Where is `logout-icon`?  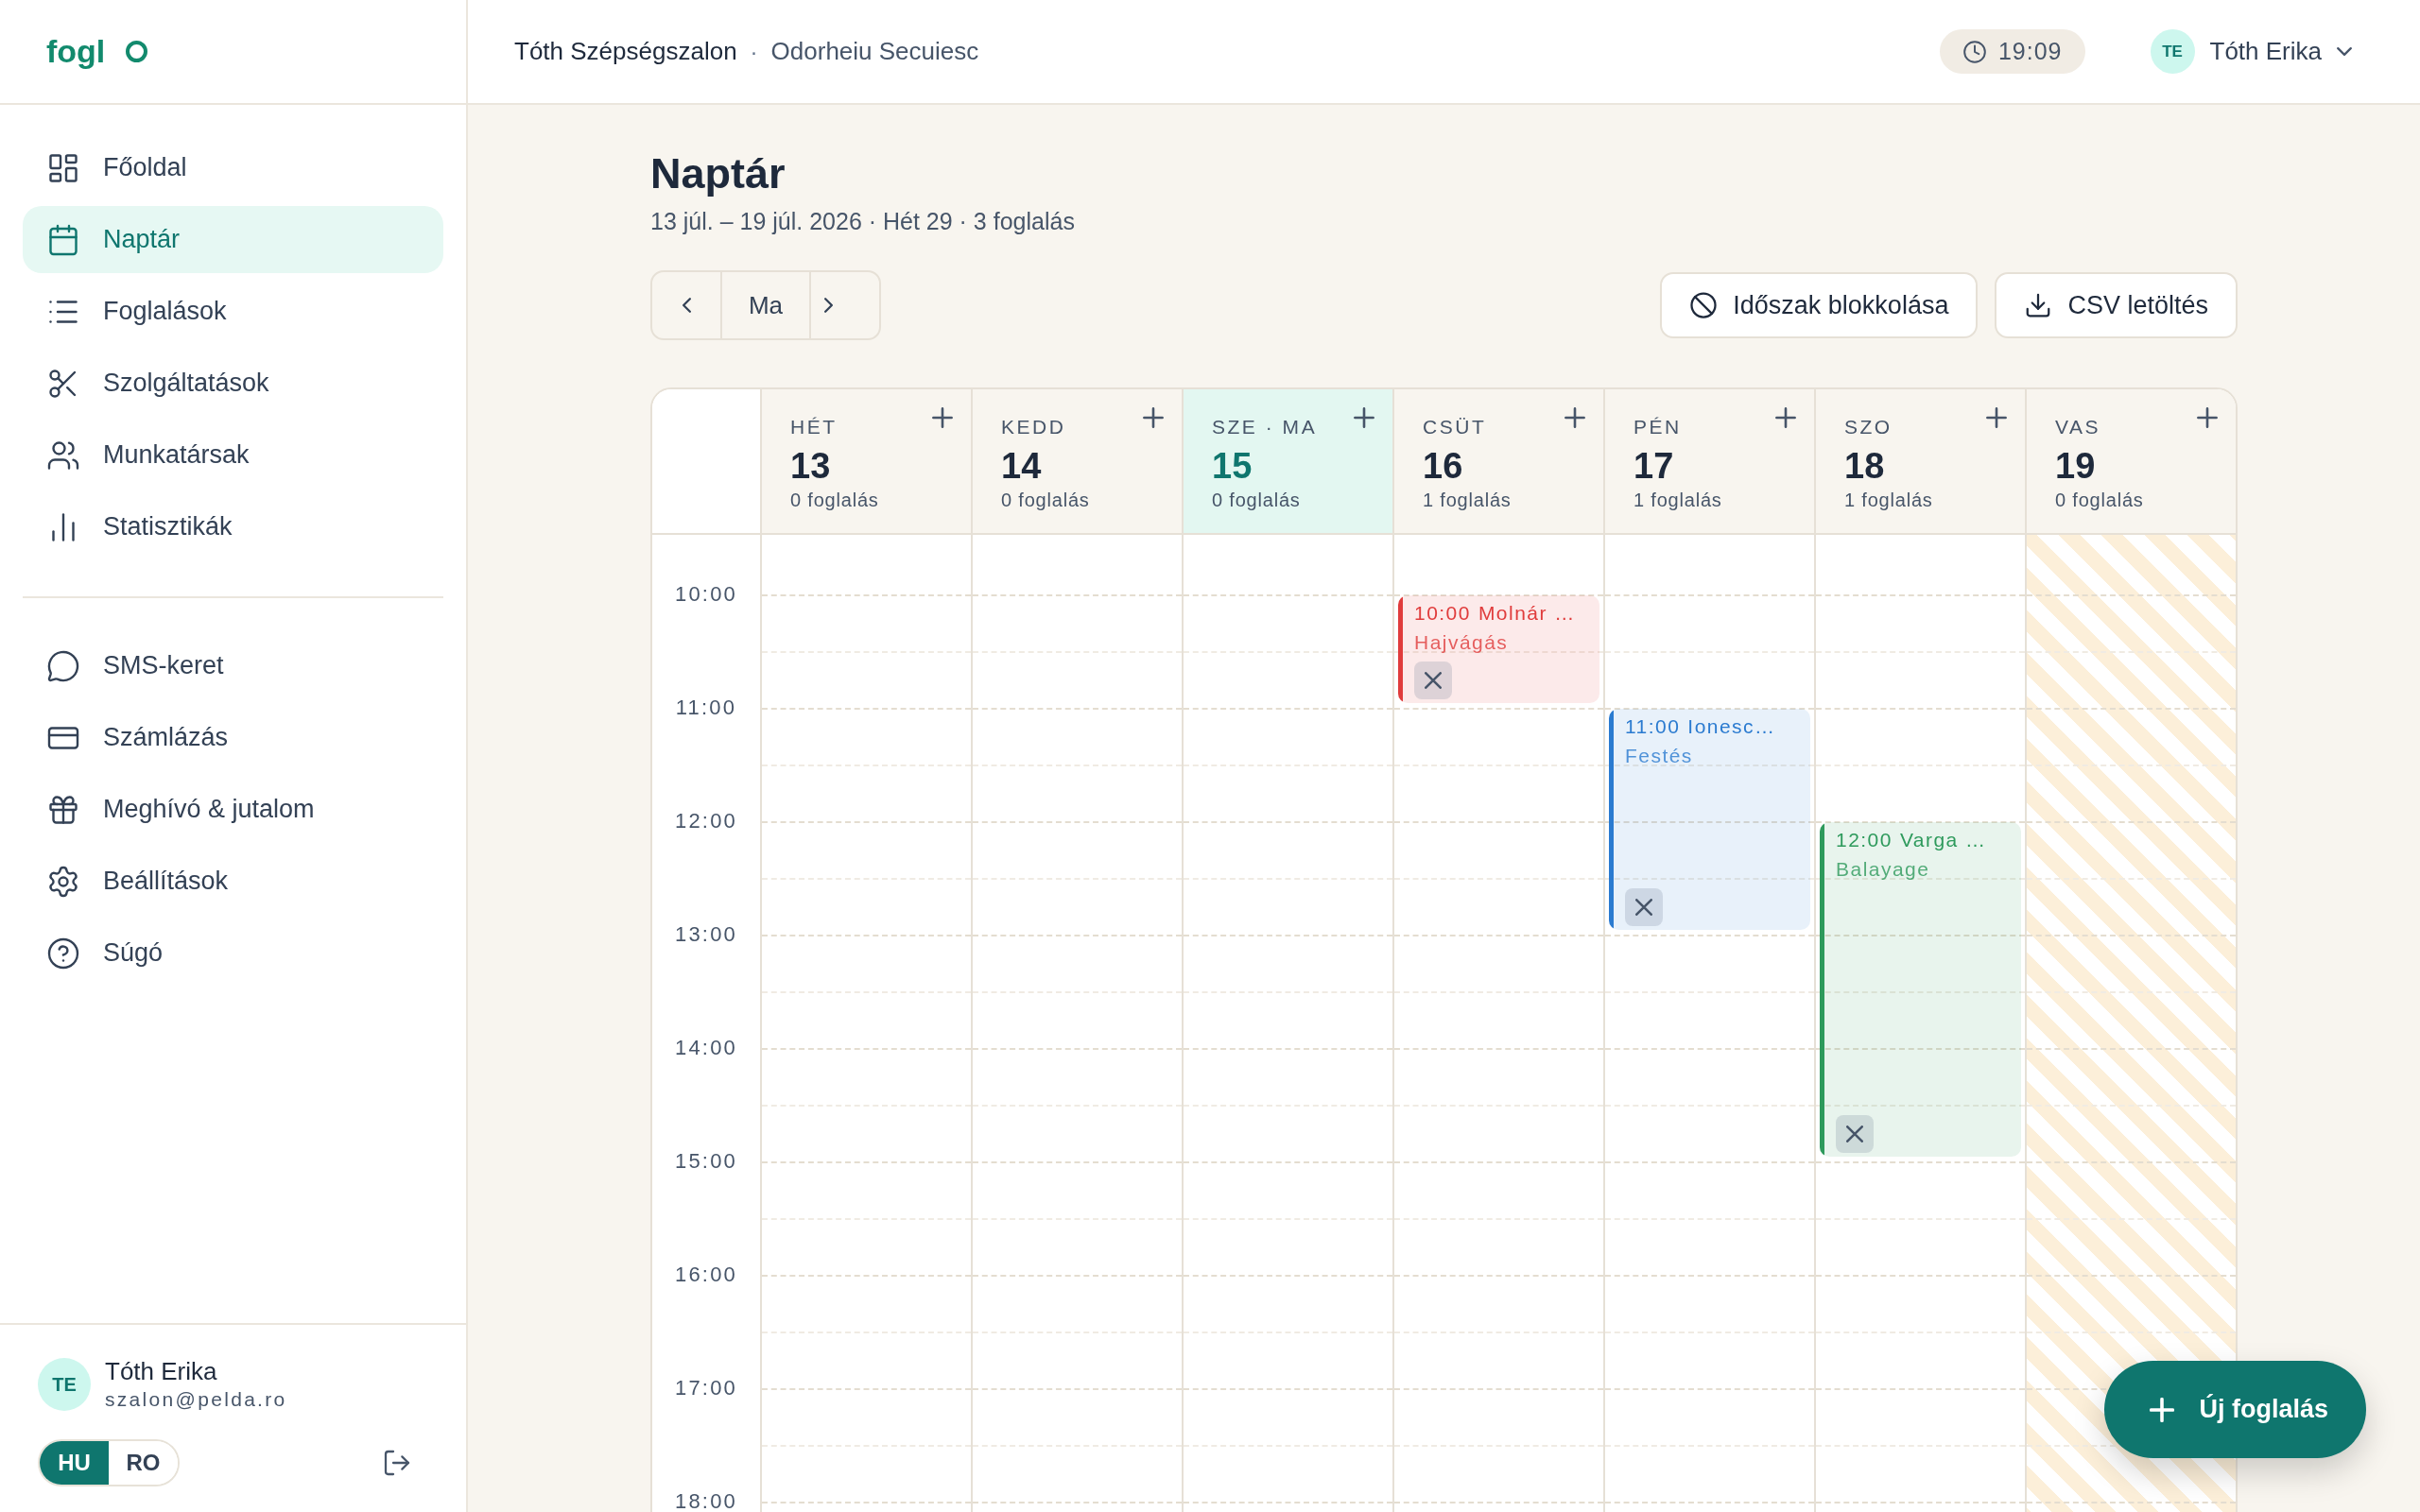
logout-icon is located at coordinates (397, 1463).